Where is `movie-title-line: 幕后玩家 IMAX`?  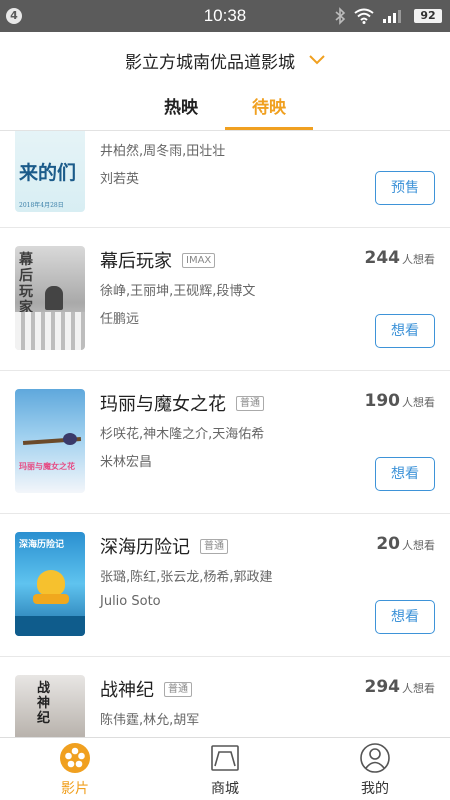 movie-title-line: 幕后玩家 IMAX is located at coordinates (158, 260).